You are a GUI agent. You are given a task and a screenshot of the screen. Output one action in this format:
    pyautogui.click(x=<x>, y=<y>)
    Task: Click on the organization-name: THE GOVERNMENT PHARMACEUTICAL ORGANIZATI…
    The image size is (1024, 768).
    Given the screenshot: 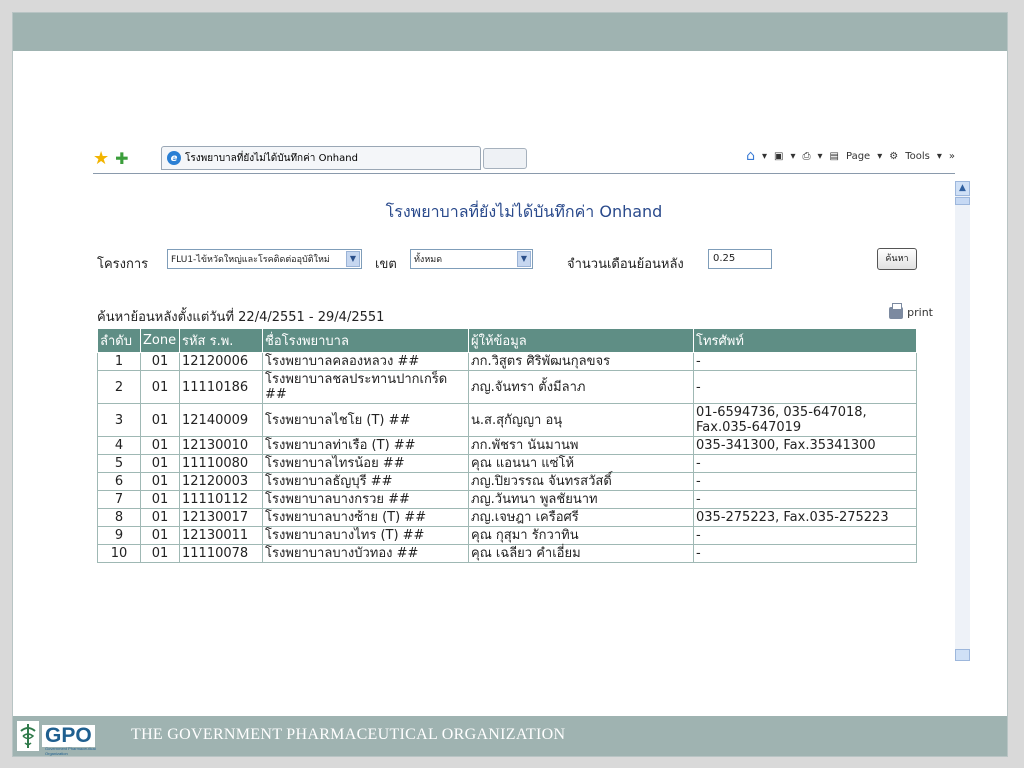 What is the action you would take?
    pyautogui.click(x=348, y=734)
    